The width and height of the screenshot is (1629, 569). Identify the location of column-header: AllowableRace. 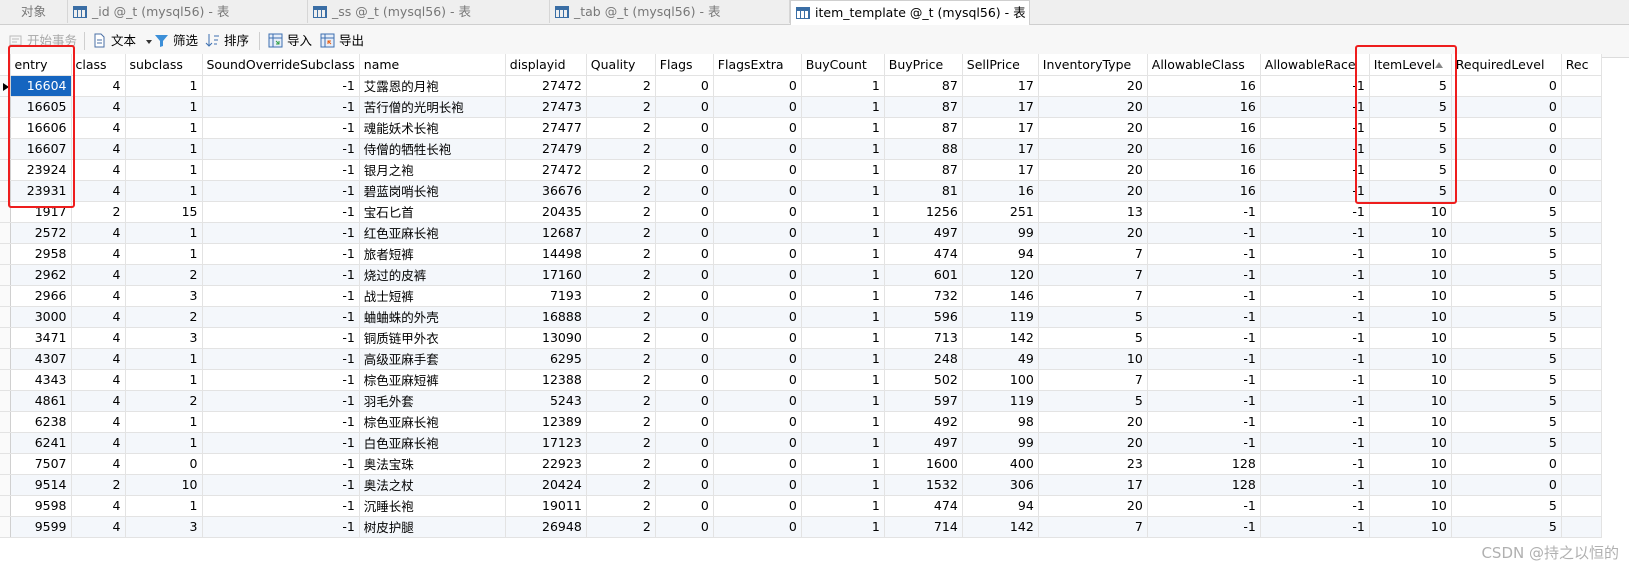
(1315, 65).